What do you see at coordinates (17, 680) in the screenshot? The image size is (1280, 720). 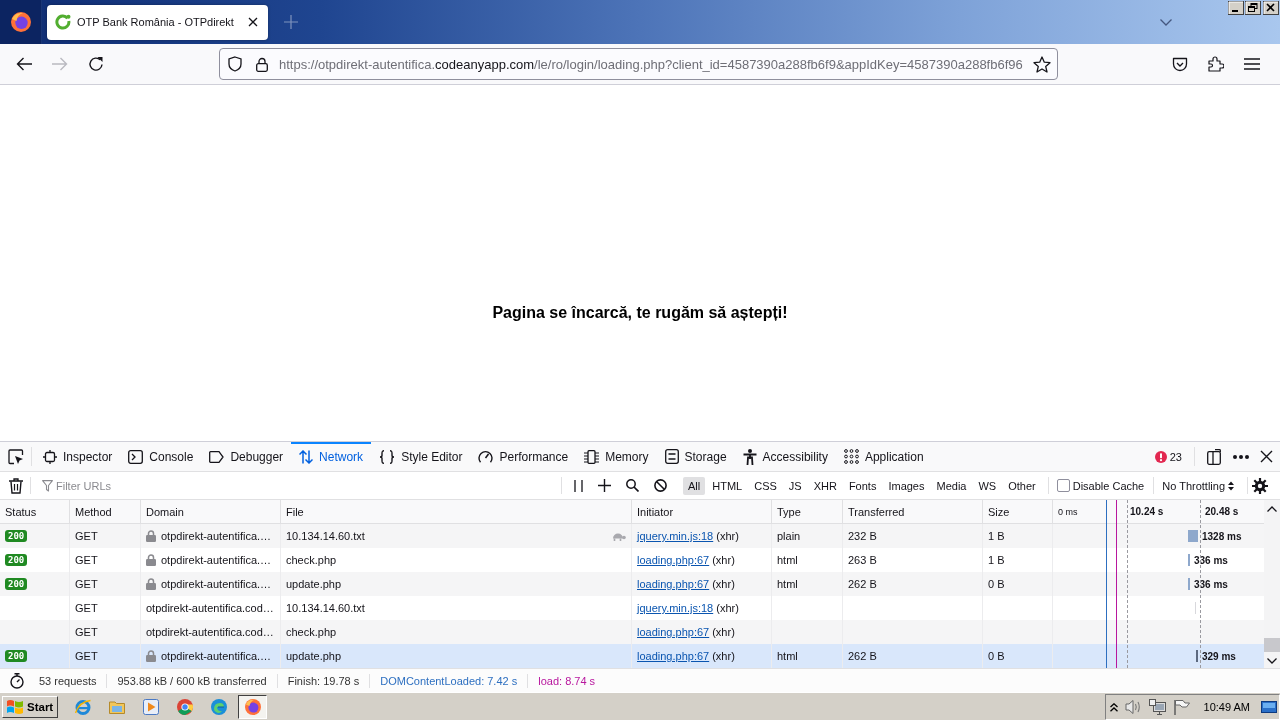 I see `stopwatch-icon` at bounding box center [17, 680].